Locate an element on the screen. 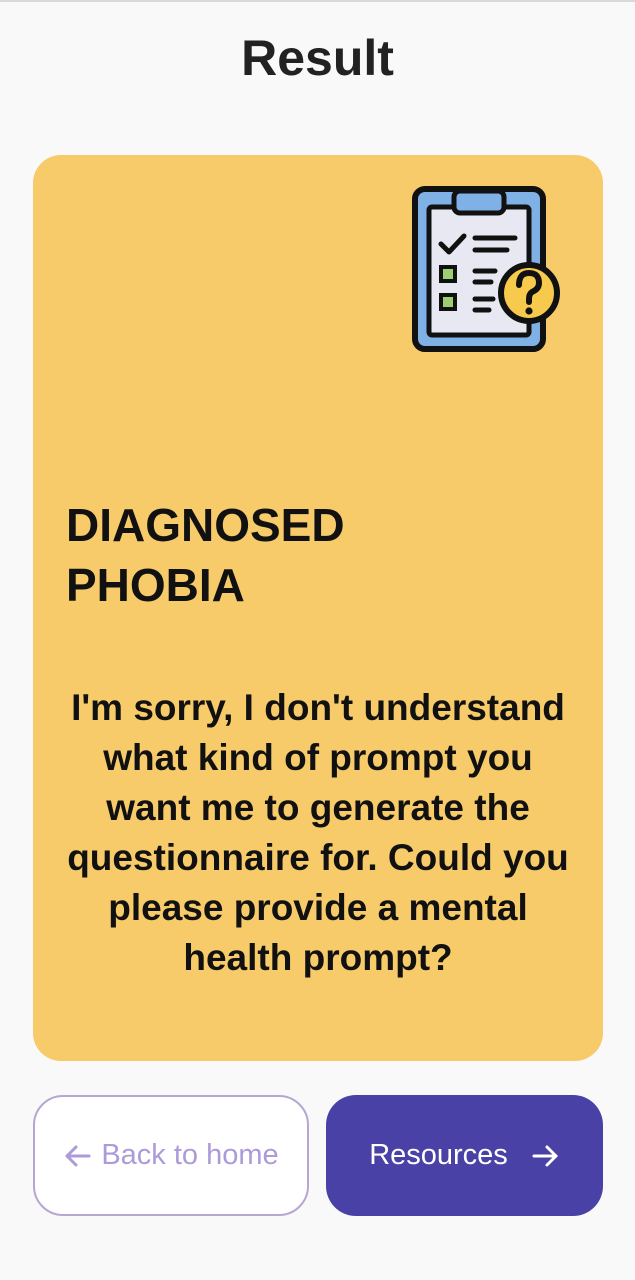  page-title: Result is located at coordinates (317, 58).